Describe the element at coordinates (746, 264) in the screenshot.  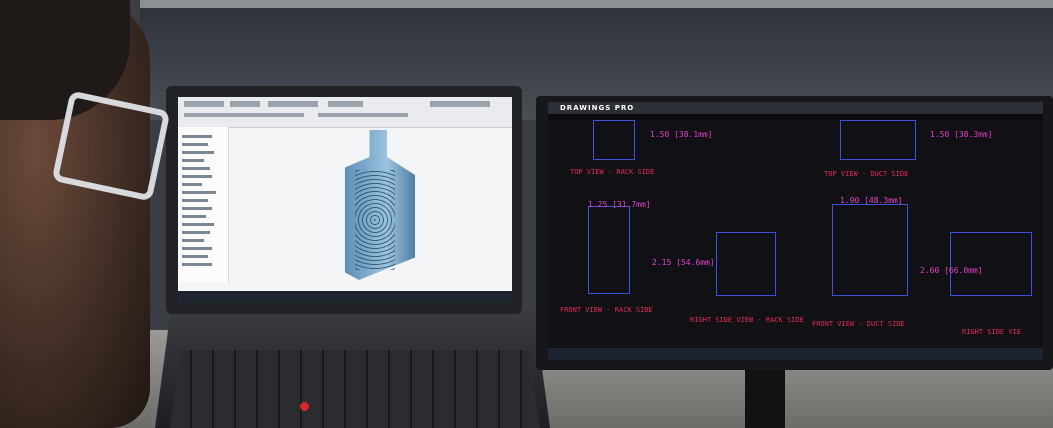
I see `right-view-rack-outline` at that location.